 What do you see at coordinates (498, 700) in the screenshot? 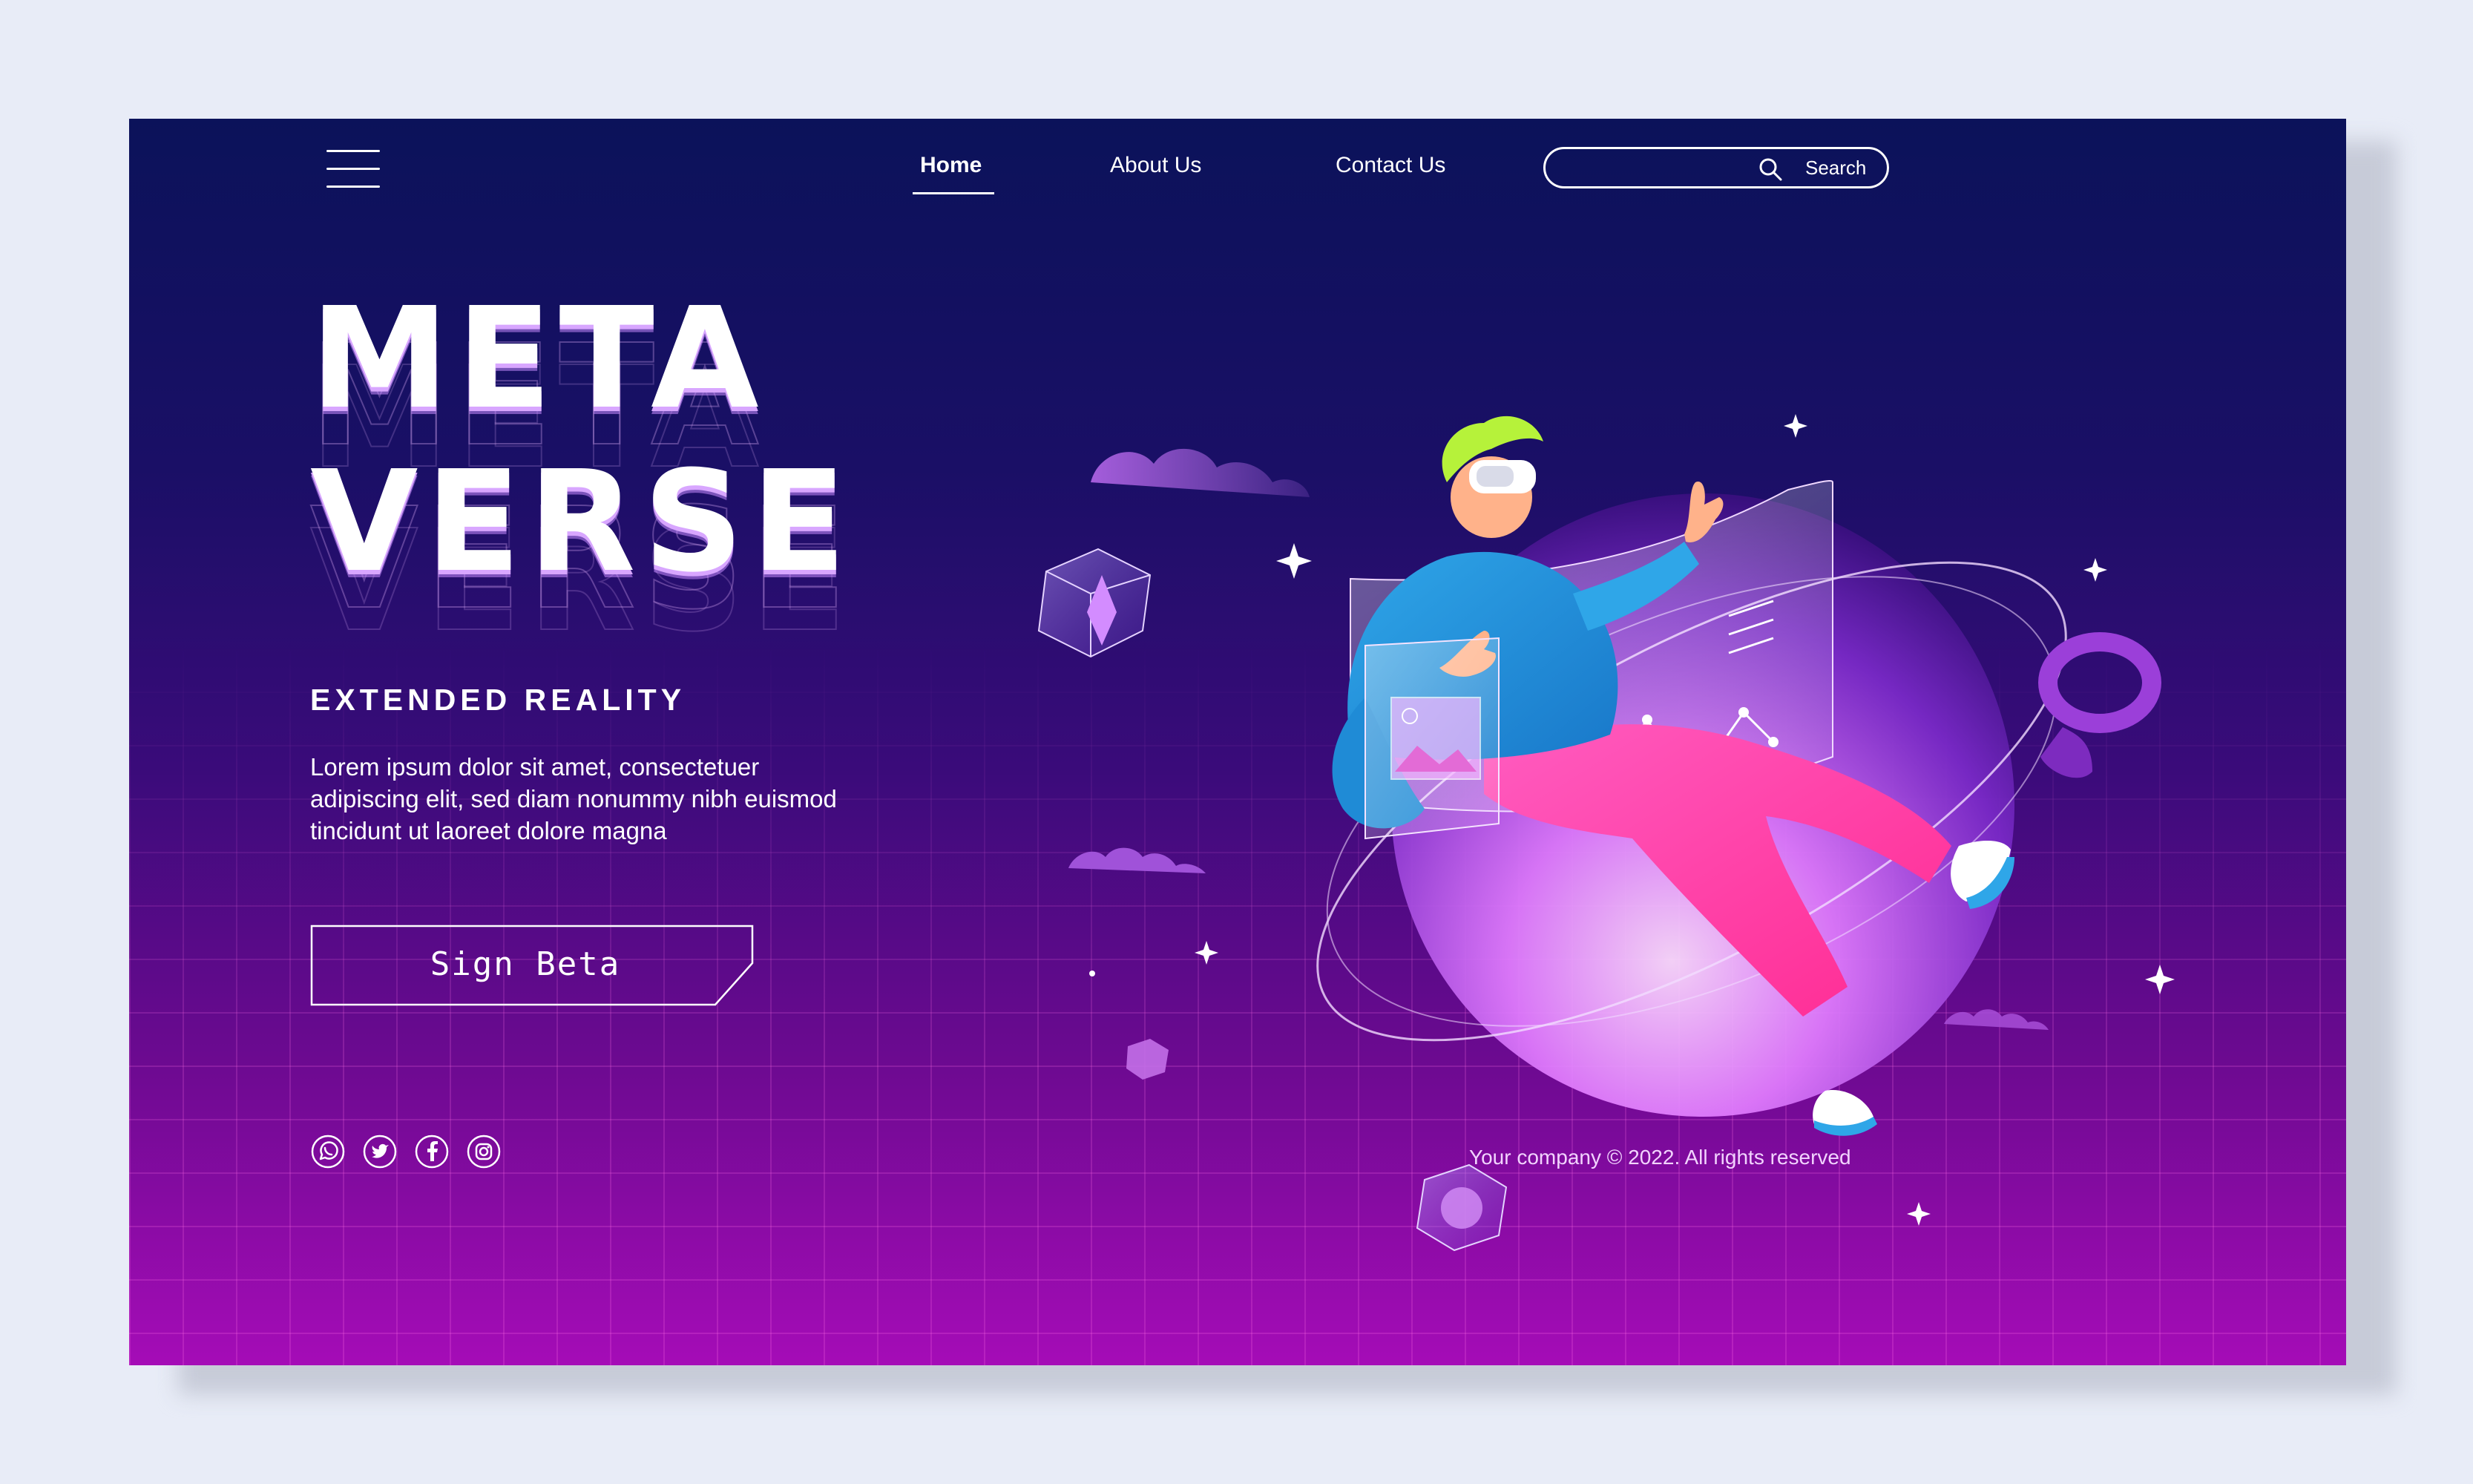
I see `hero-subtitle: EXTENDED REALITY` at bounding box center [498, 700].